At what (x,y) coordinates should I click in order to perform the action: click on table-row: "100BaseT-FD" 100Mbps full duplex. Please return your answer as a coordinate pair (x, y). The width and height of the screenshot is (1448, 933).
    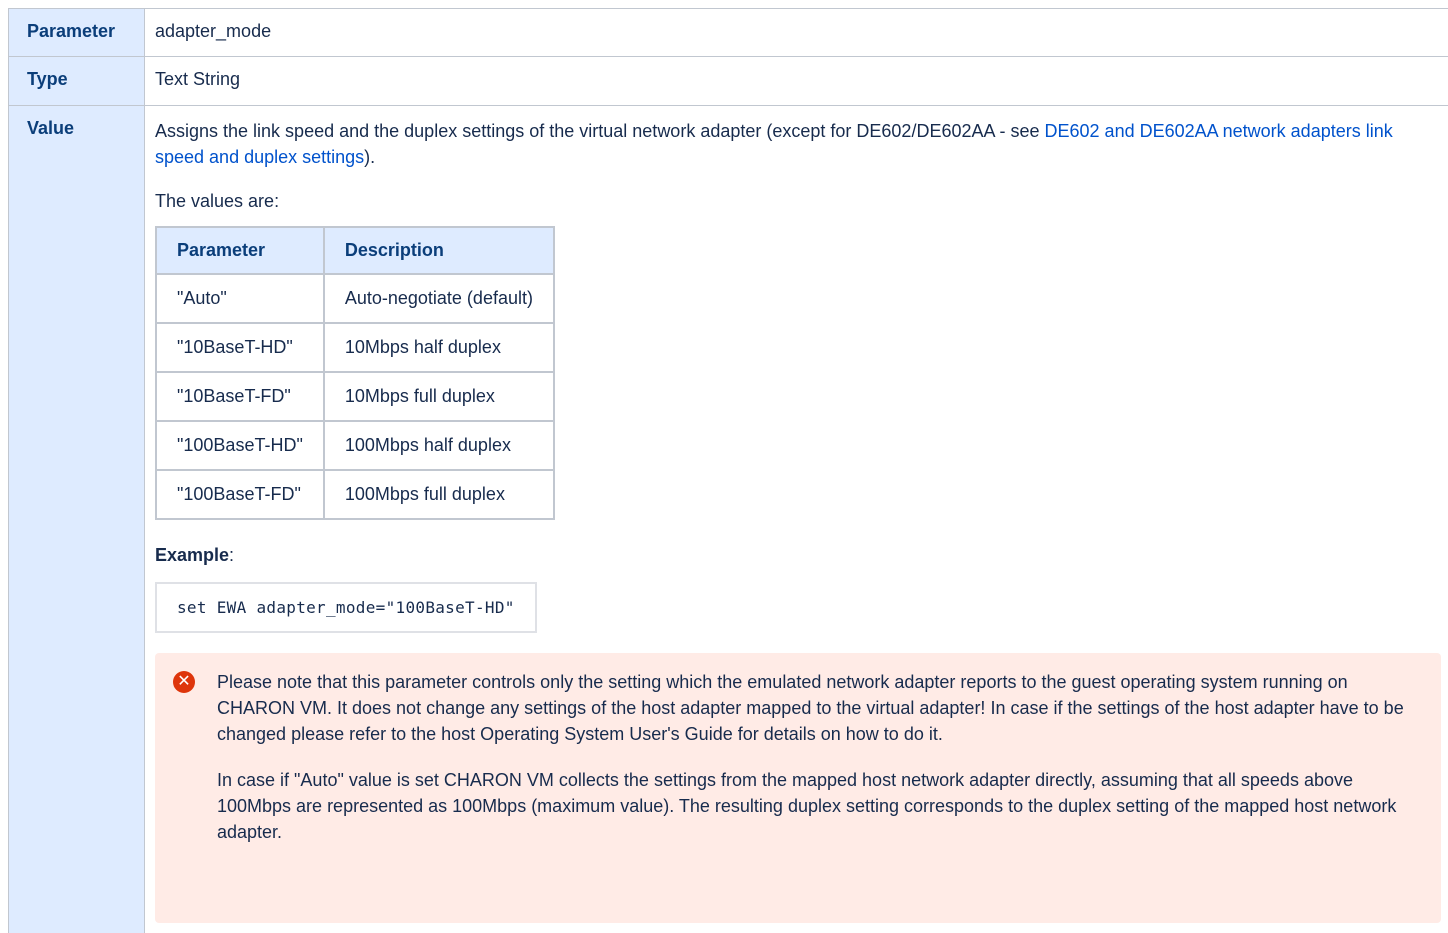
    Looking at the image, I should click on (355, 494).